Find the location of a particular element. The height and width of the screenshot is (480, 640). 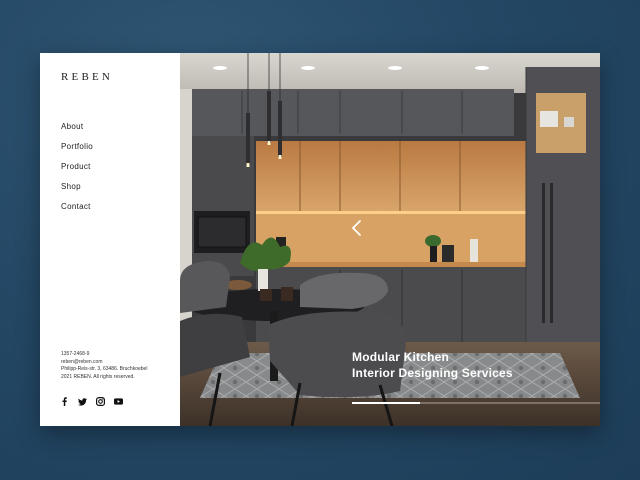

copyright-text: 2021 REBEN. All rights reserved. is located at coordinates (98, 376).